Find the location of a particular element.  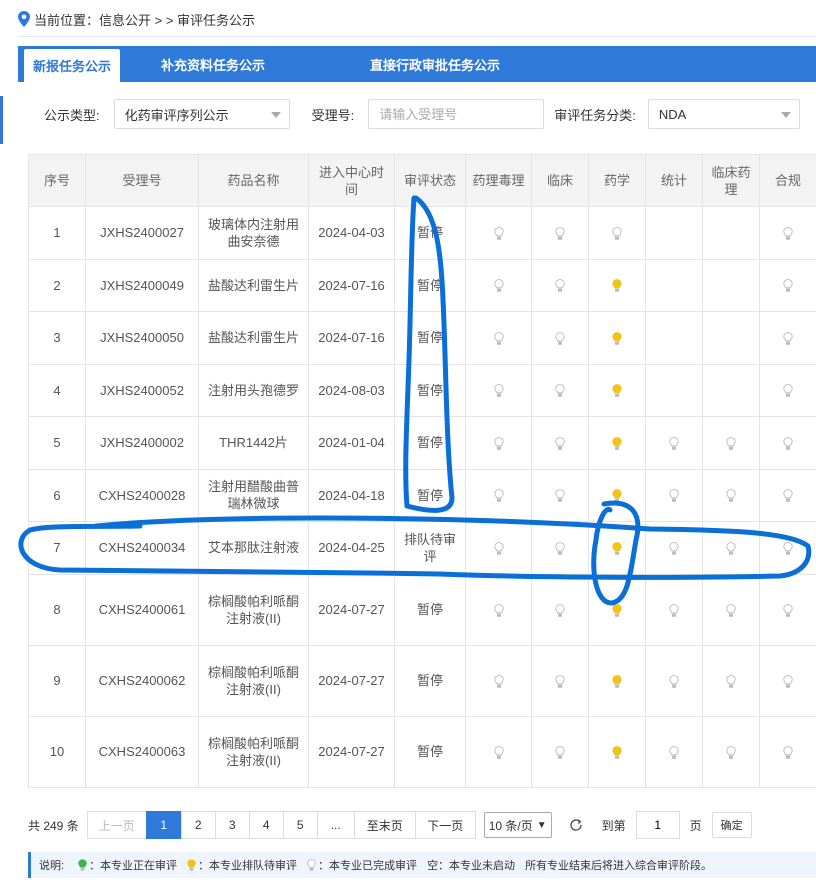

prev-page-button: 上一页 is located at coordinates (116, 825).